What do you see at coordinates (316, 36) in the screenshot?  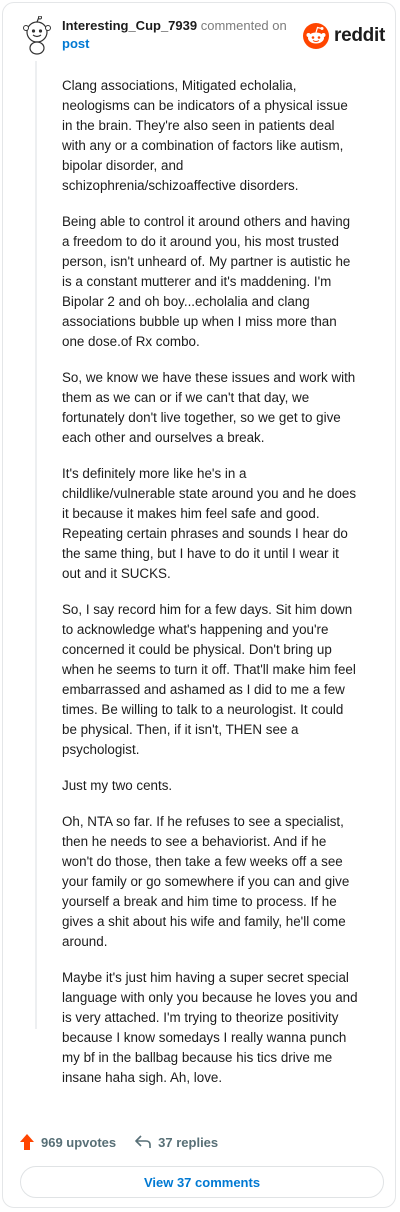 I see `reddit-logo-icon` at bounding box center [316, 36].